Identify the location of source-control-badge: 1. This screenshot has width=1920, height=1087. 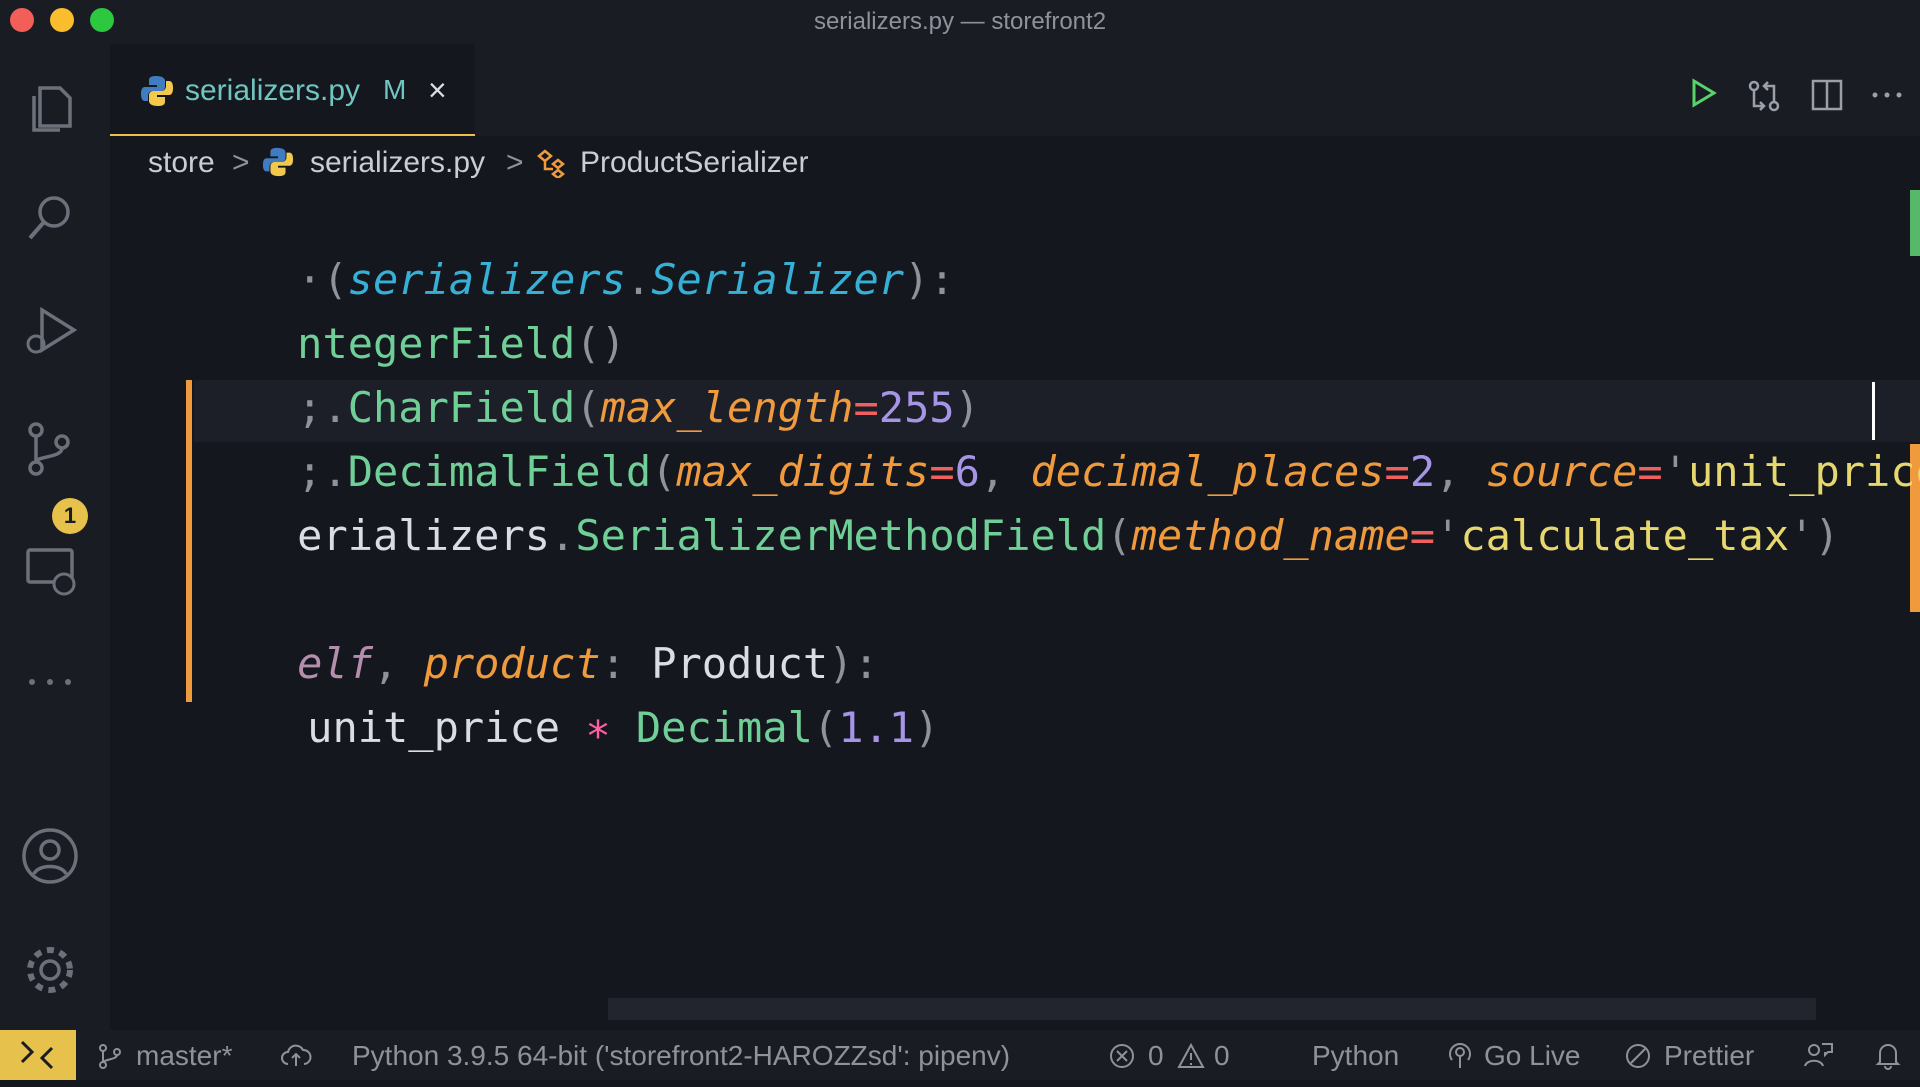
(70, 516).